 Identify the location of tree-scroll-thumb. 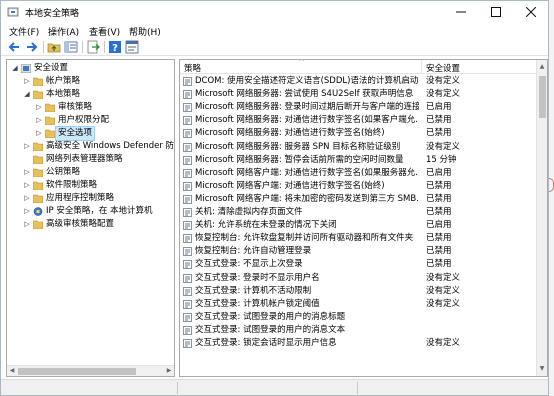
(77, 371).